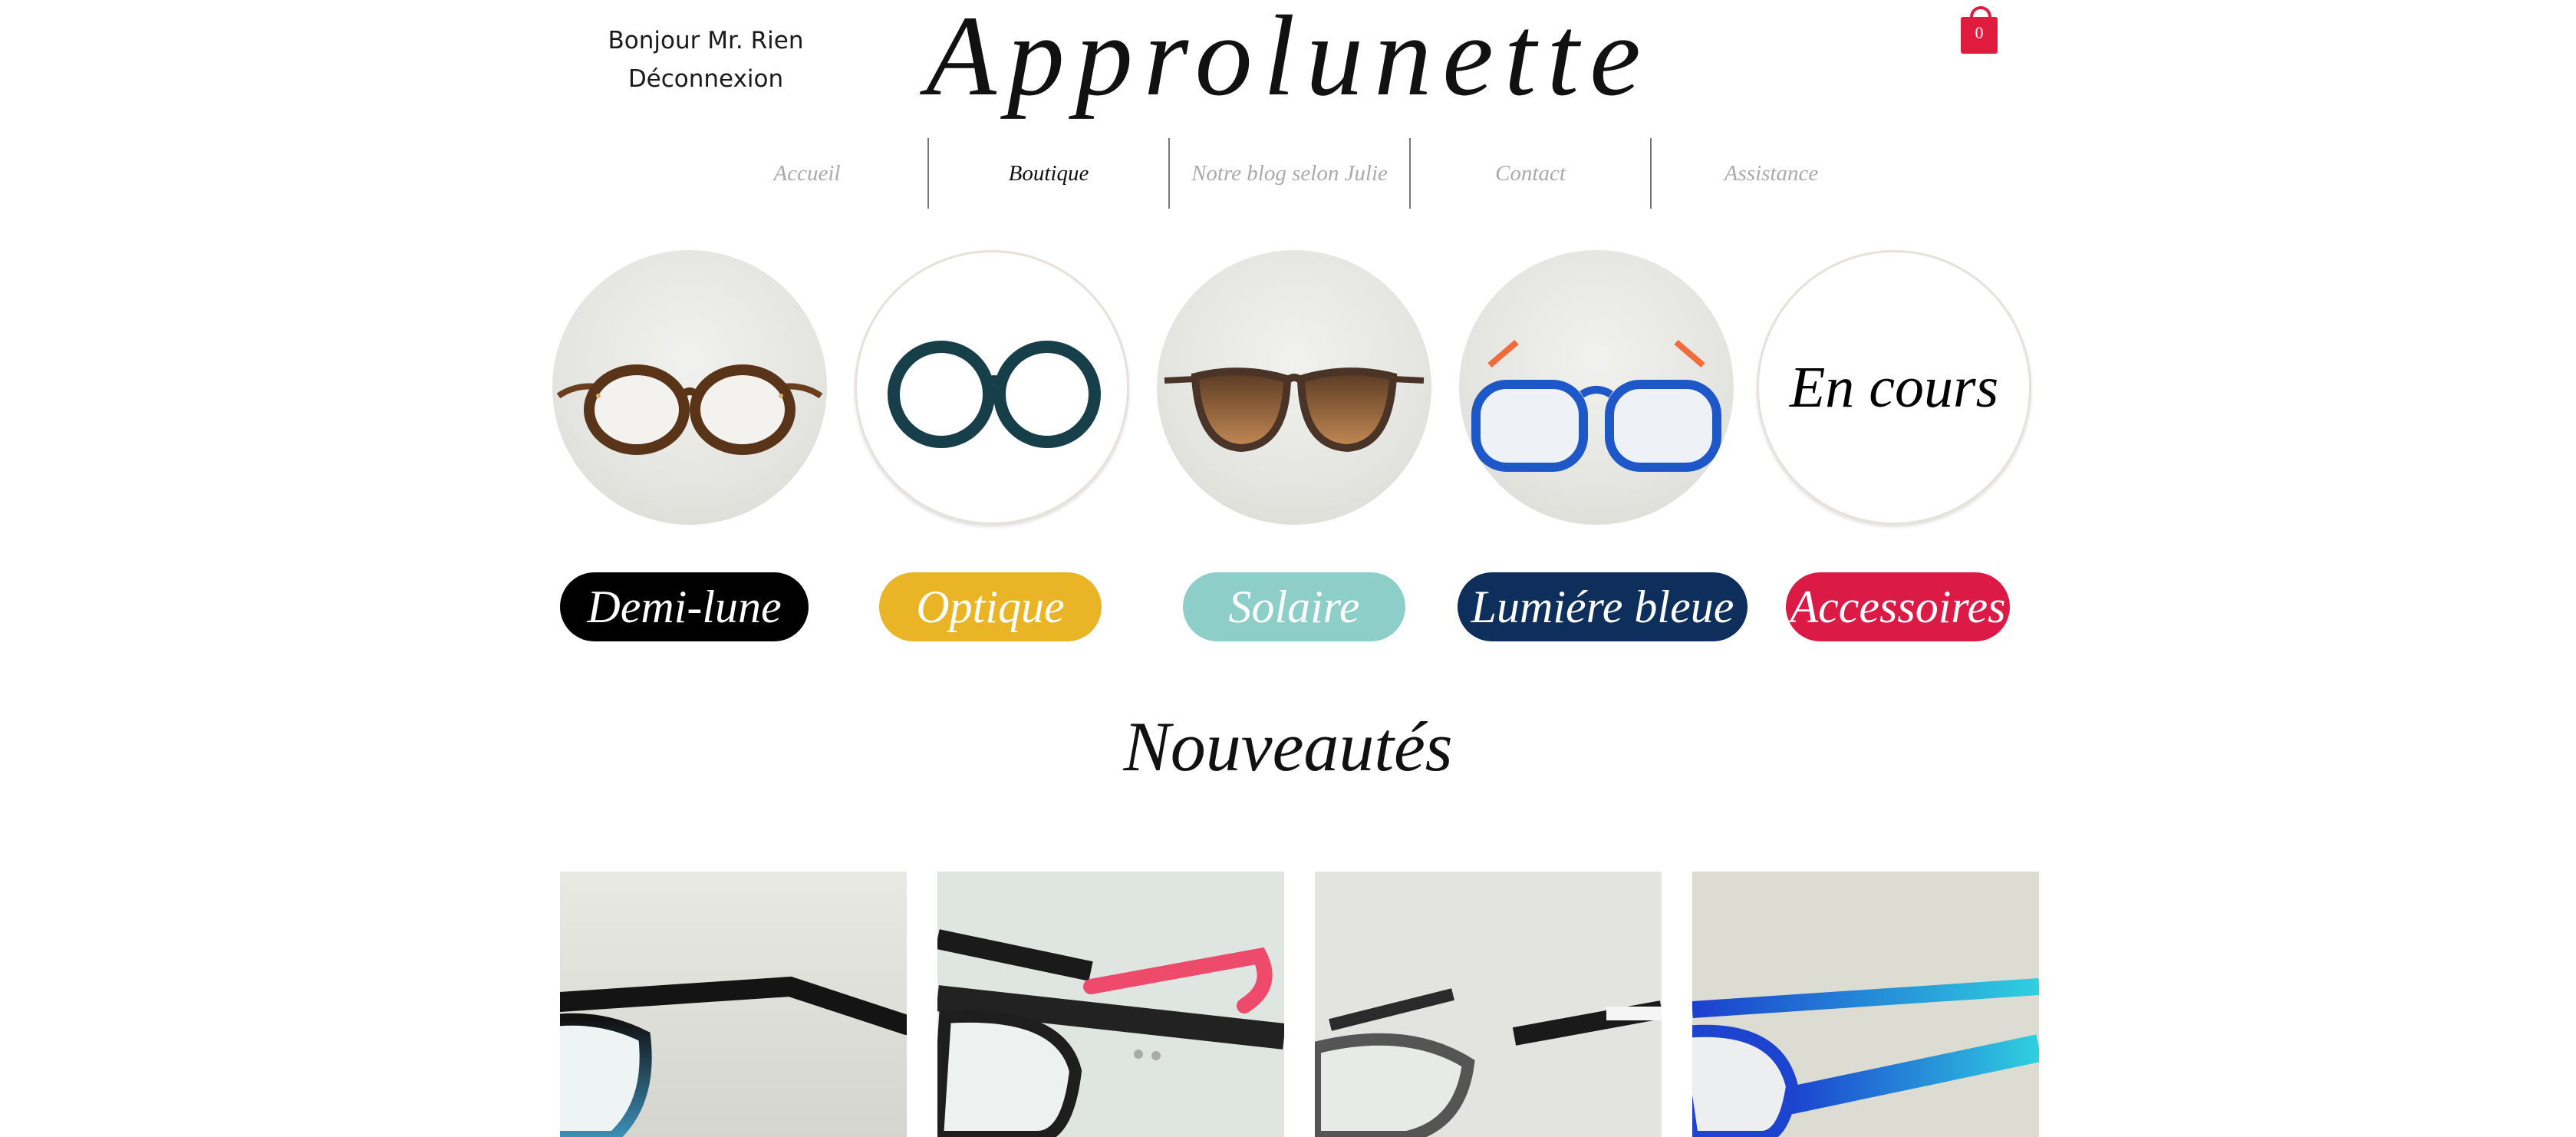 This screenshot has height=1137, width=2576. Describe the element at coordinates (706, 40) in the screenshot. I see `greeting-text: Bonjour Mr. Rien` at that location.